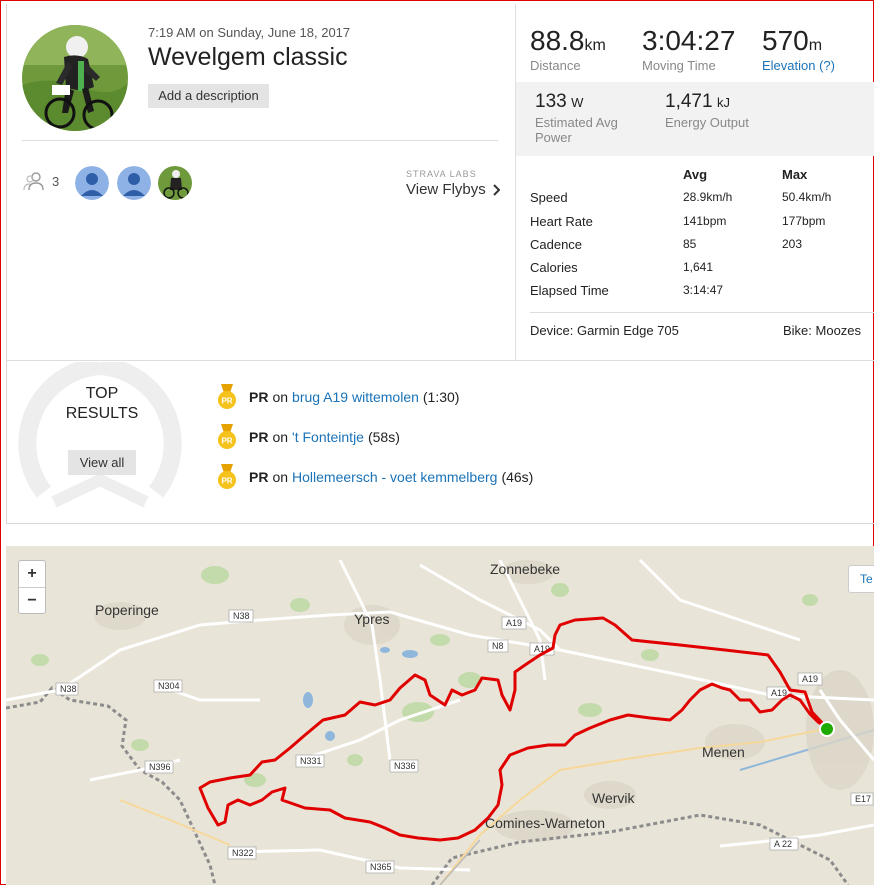 The height and width of the screenshot is (885, 874). I want to click on map-place-label: Ypres, so click(372, 619).